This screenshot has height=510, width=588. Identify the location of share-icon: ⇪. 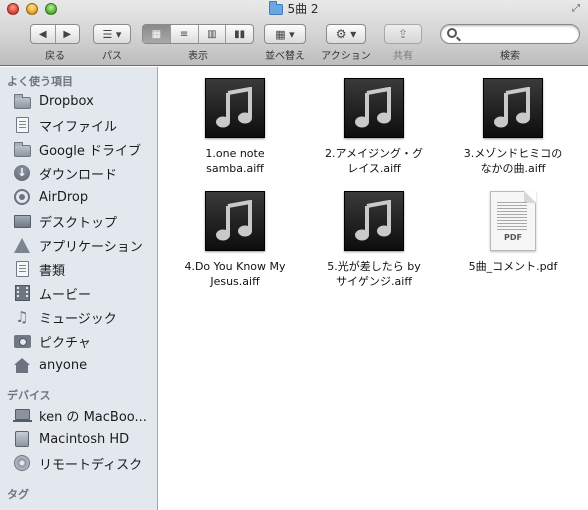
(403, 34).